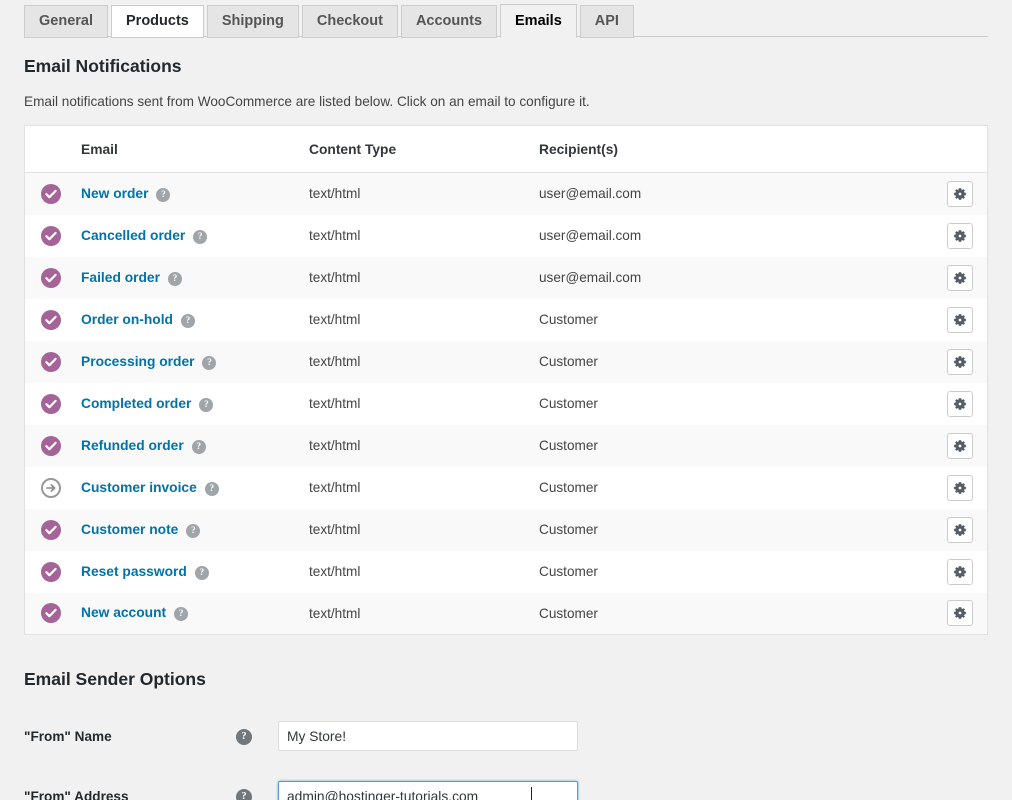  What do you see at coordinates (252, 21) in the screenshot?
I see `tab-shipping: Shipping` at bounding box center [252, 21].